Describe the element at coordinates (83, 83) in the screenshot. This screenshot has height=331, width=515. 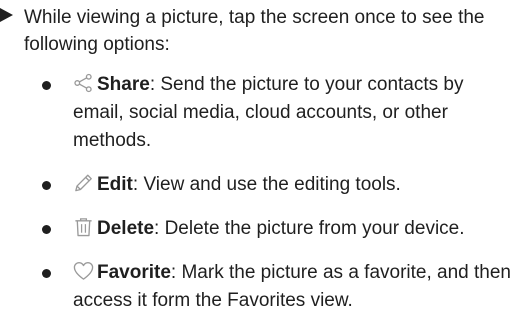
I see `share-icon` at that location.